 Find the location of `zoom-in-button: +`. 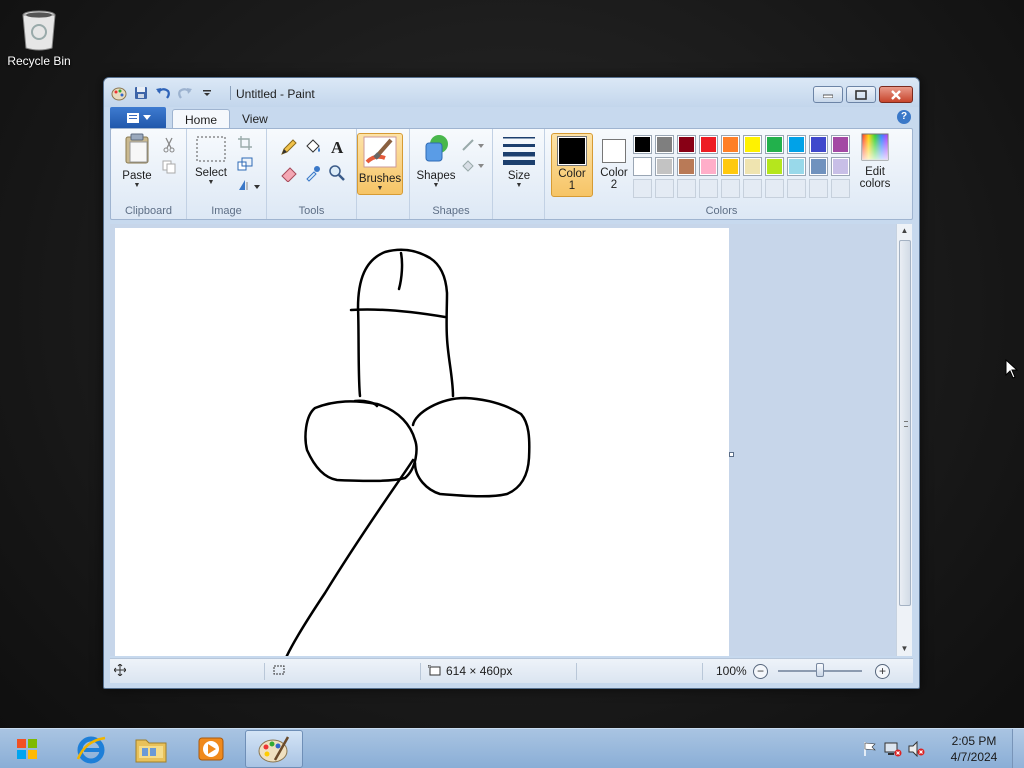

zoom-in-button: + is located at coordinates (882, 671).